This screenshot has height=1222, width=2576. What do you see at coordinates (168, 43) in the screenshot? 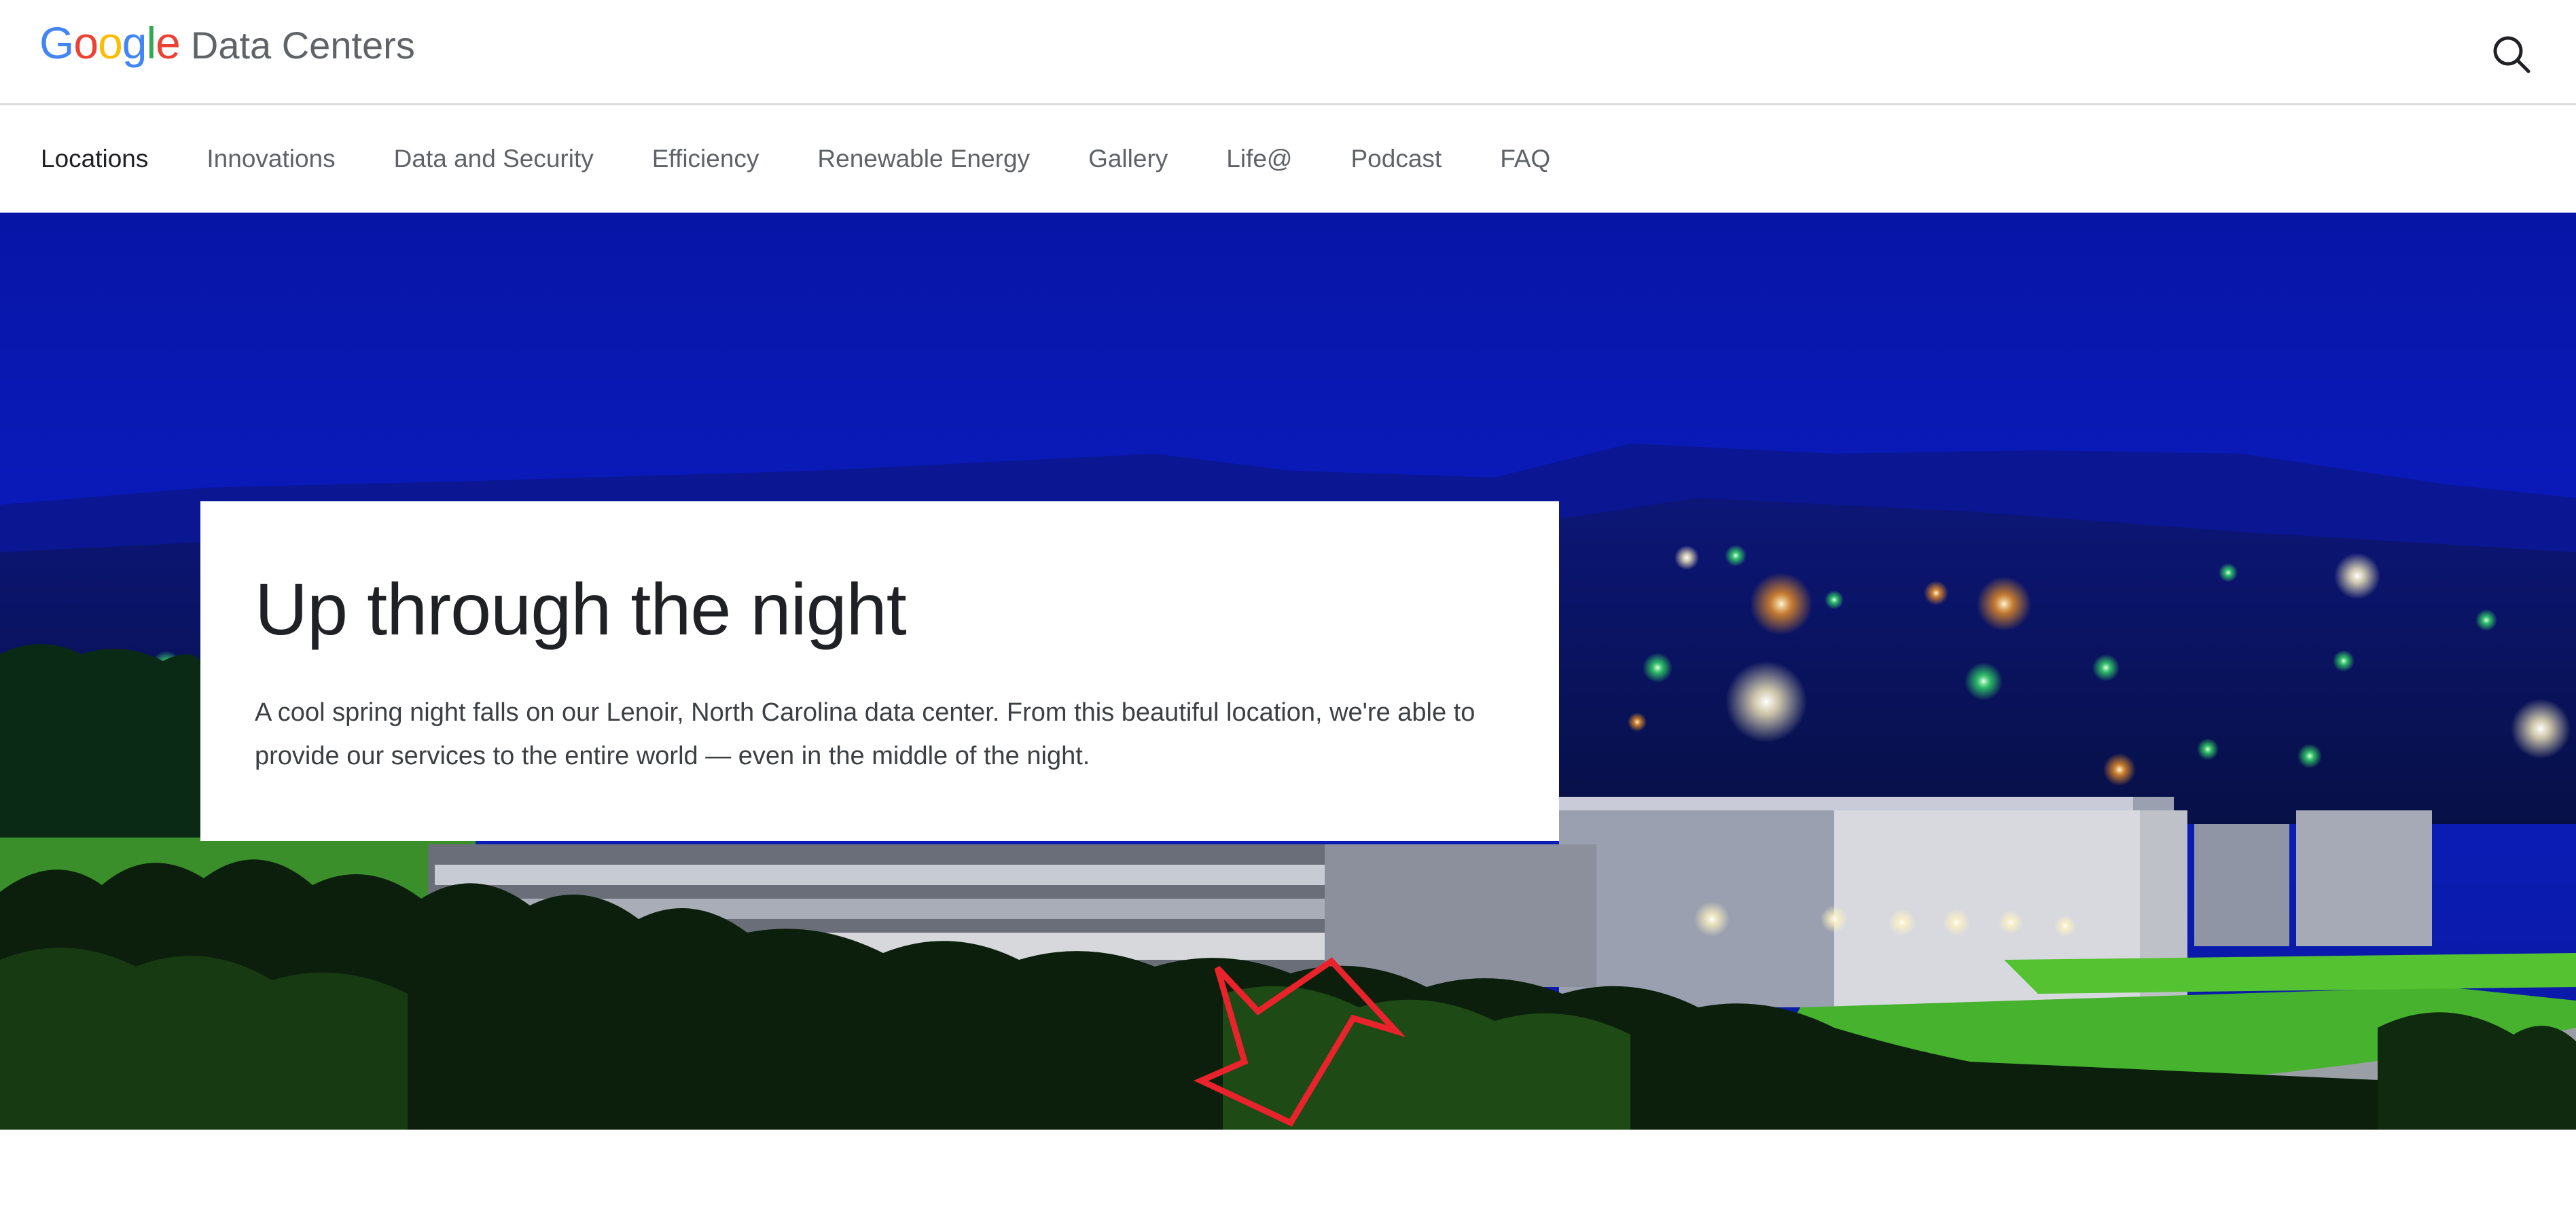
I see `logo-letter: e` at bounding box center [168, 43].